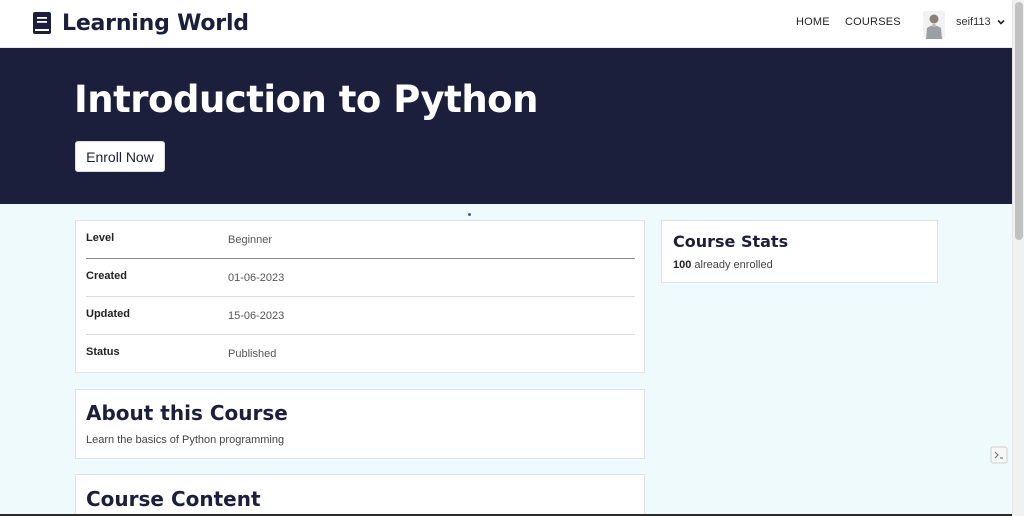 This screenshot has width=1024, height=516. I want to click on brand-name: Learning World, so click(155, 23).